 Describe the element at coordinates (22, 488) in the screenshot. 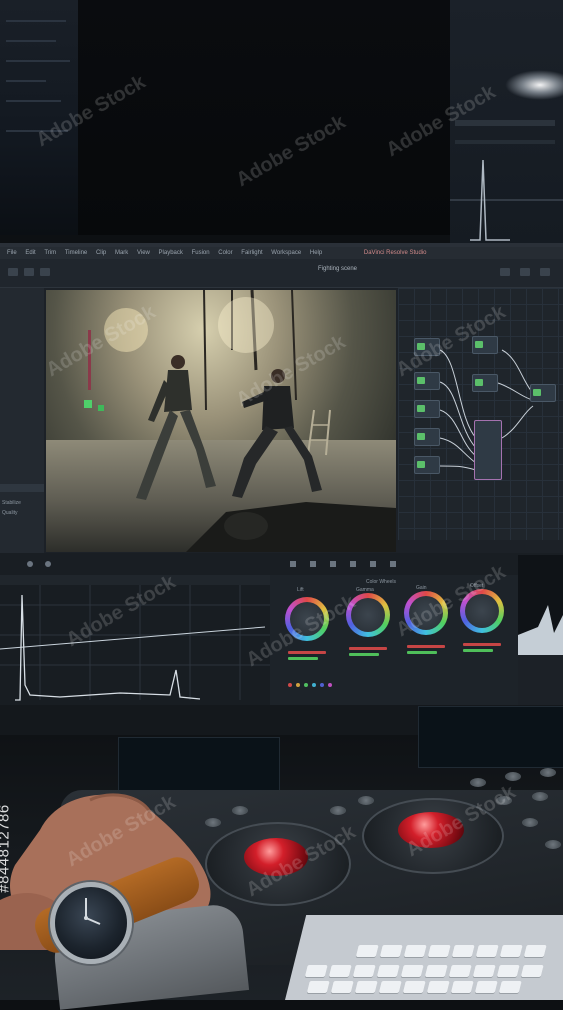

I see `left-panel-selected-row` at that location.